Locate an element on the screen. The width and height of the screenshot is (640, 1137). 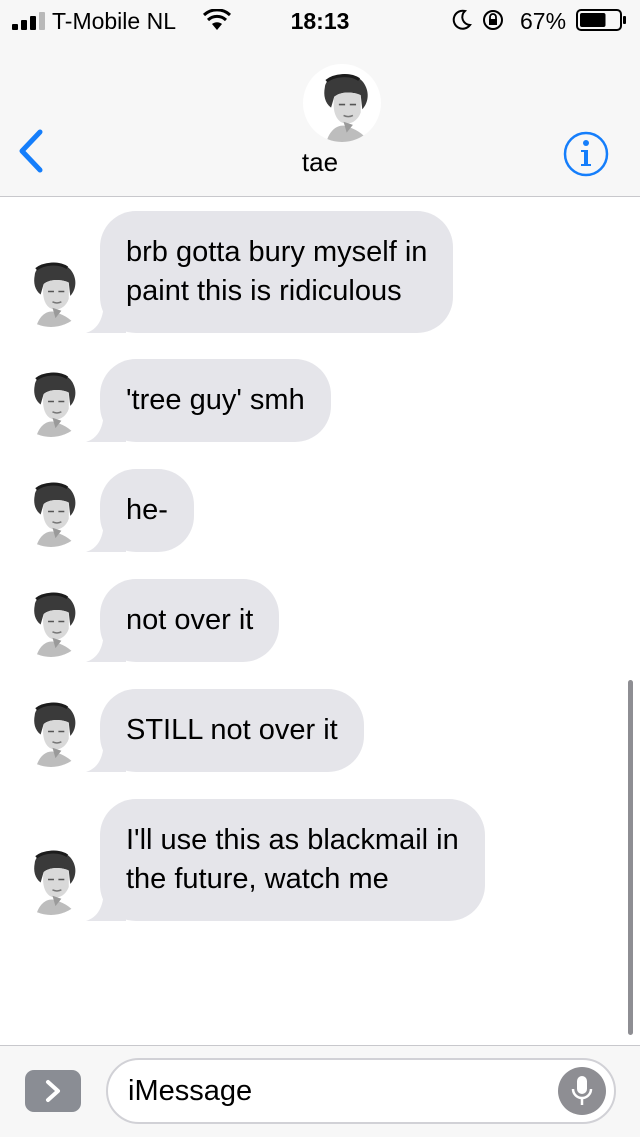
apps-button is located at coordinates (53, 1091).